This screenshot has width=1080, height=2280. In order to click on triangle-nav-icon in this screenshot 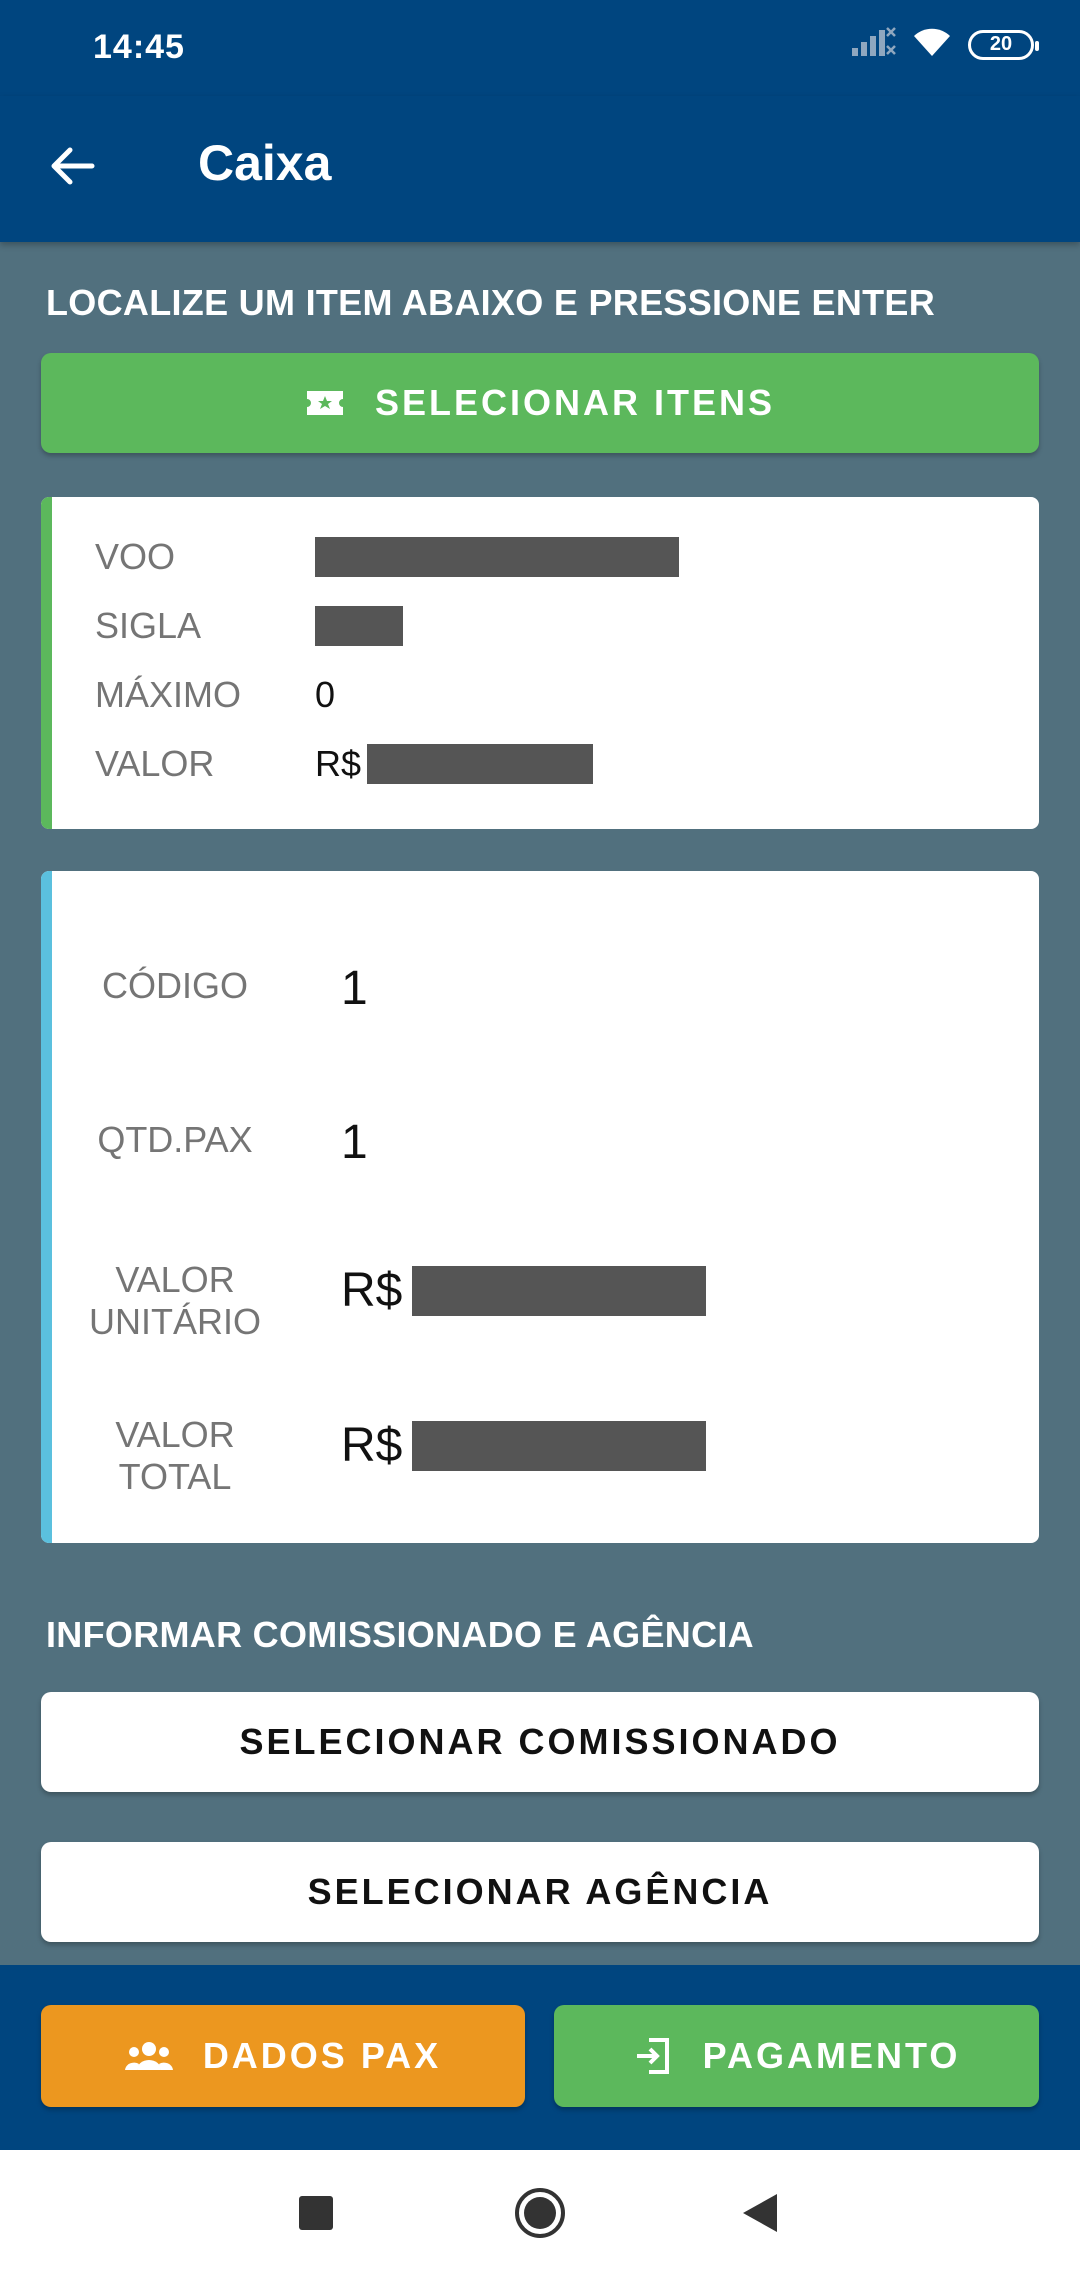, I will do `click(760, 2215)`.